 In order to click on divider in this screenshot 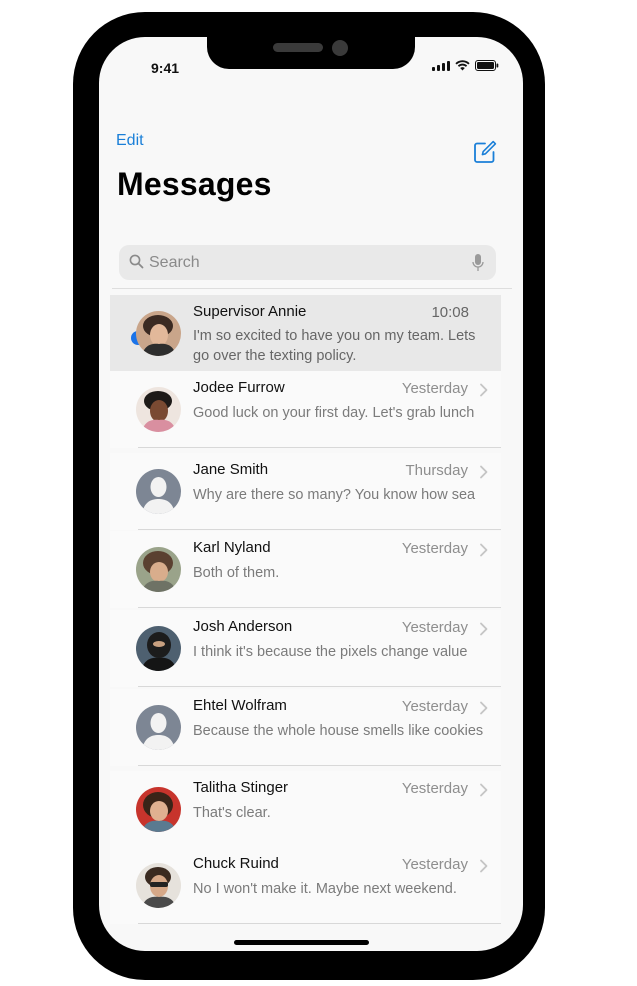, I will do `click(312, 288)`.